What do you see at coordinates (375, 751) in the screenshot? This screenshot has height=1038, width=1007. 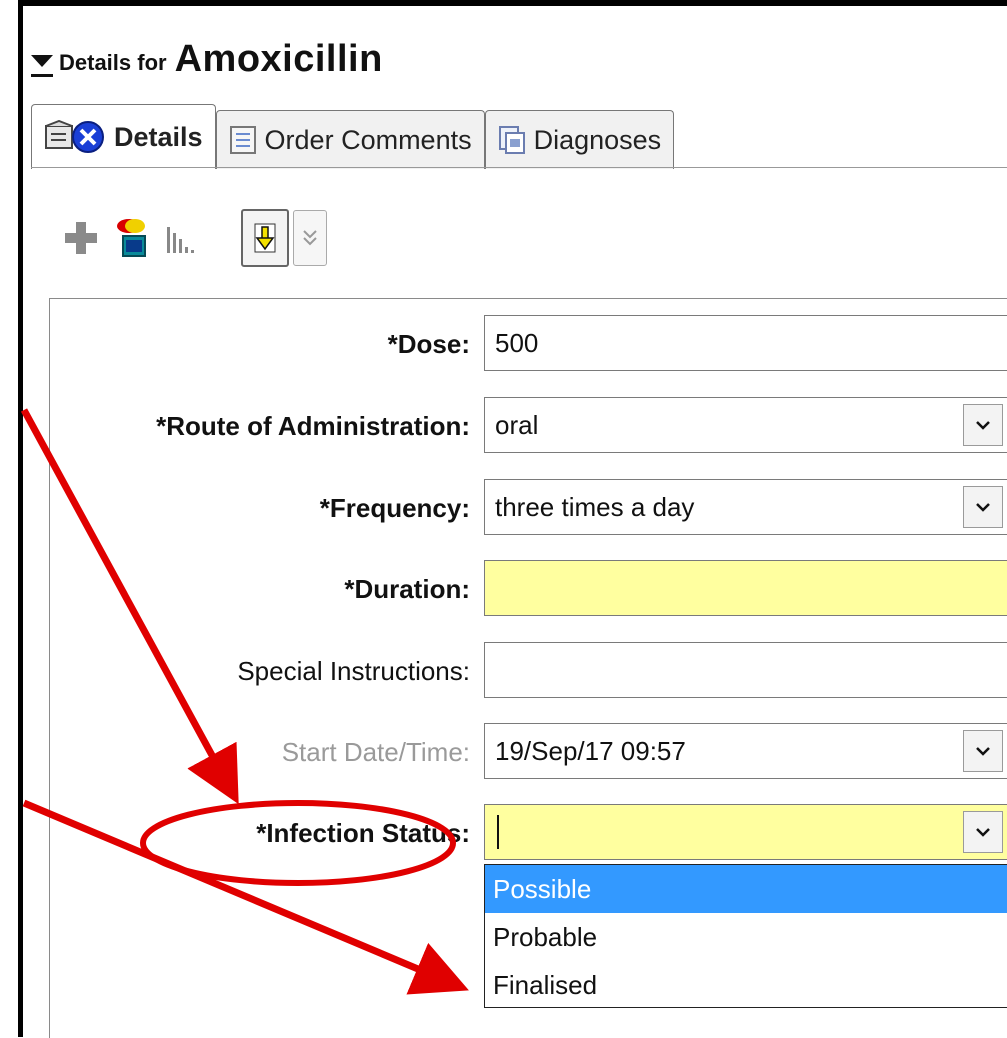 I see `start-datetime-label: Start Date/Time:` at bounding box center [375, 751].